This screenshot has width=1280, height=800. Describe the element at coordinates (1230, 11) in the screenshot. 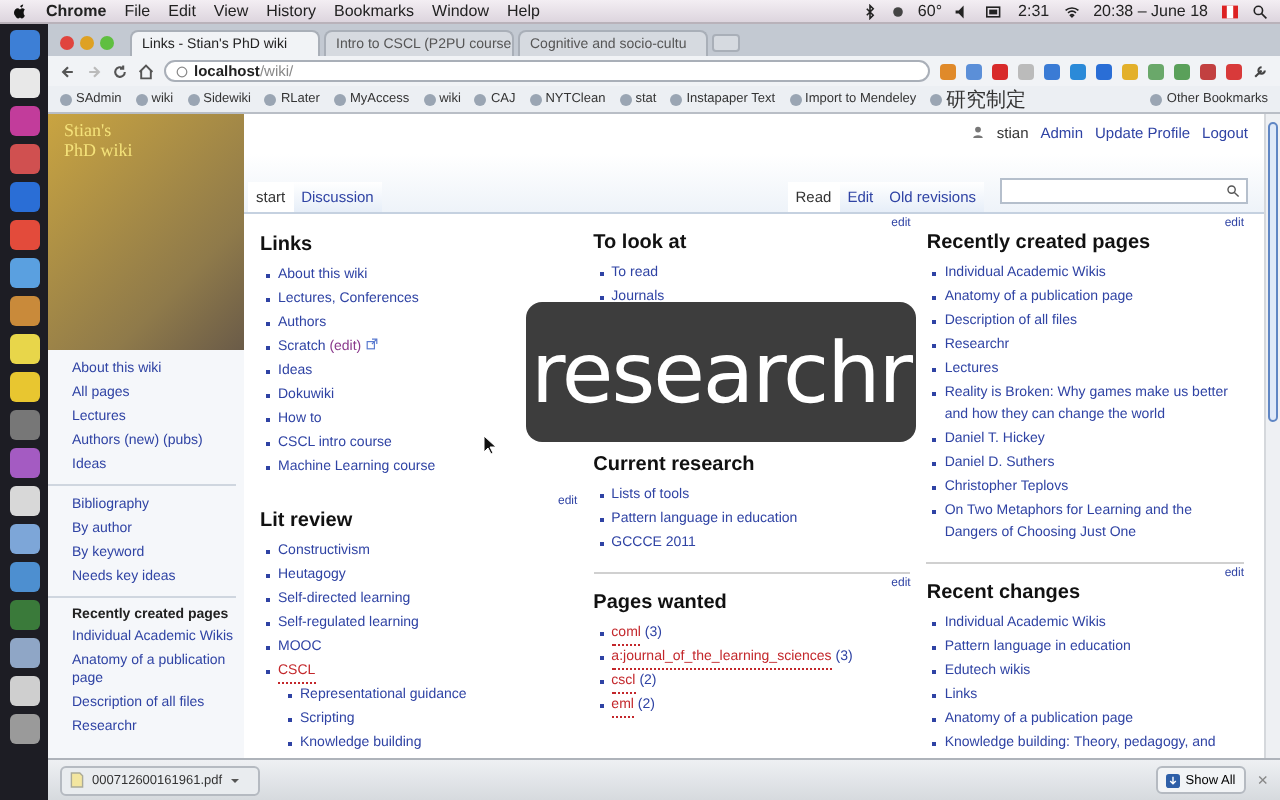

I see `flag-icon` at that location.